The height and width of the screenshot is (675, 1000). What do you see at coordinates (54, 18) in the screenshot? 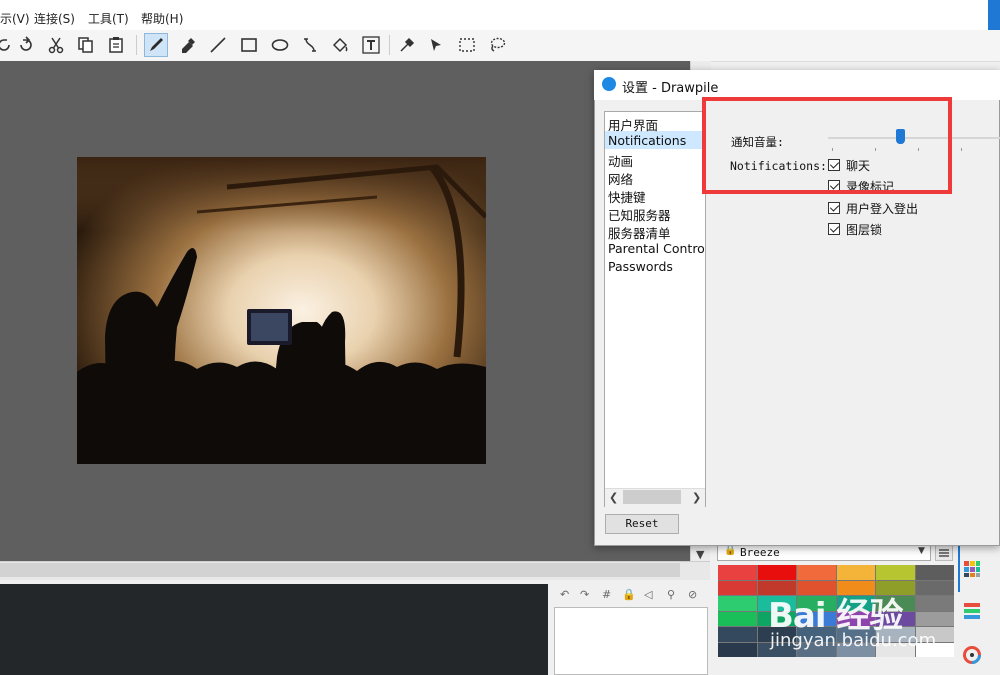
I see `menu-session: 连接(S)` at bounding box center [54, 18].